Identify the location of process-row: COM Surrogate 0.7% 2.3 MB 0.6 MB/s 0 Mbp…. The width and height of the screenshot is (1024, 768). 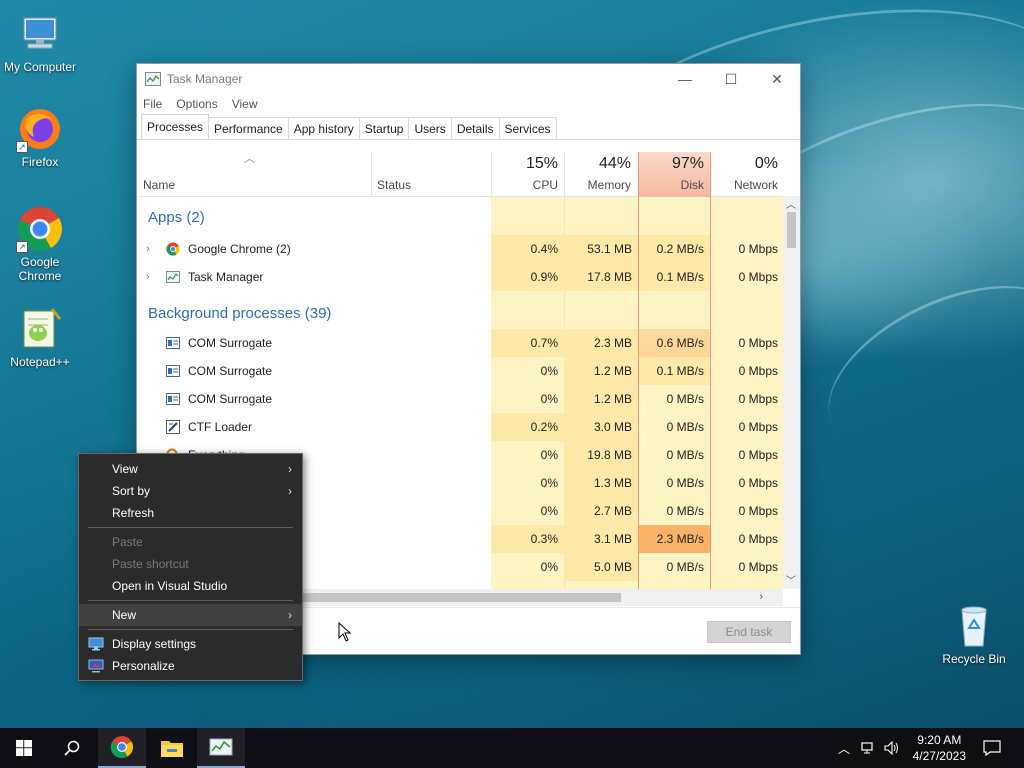
(460, 343).